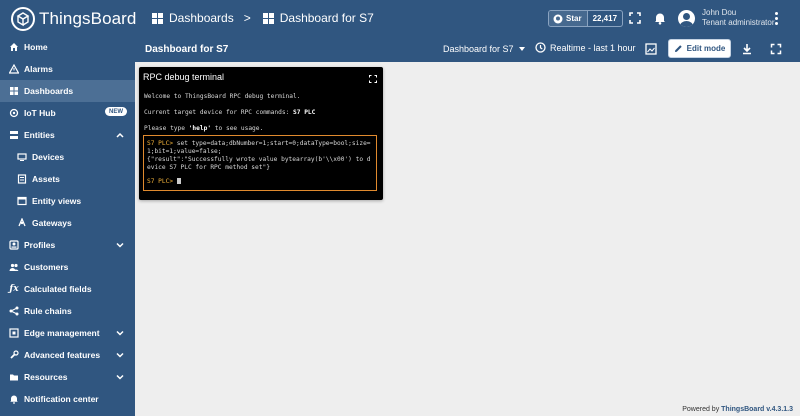 The width and height of the screenshot is (800, 416). I want to click on avatar, so click(686, 18).